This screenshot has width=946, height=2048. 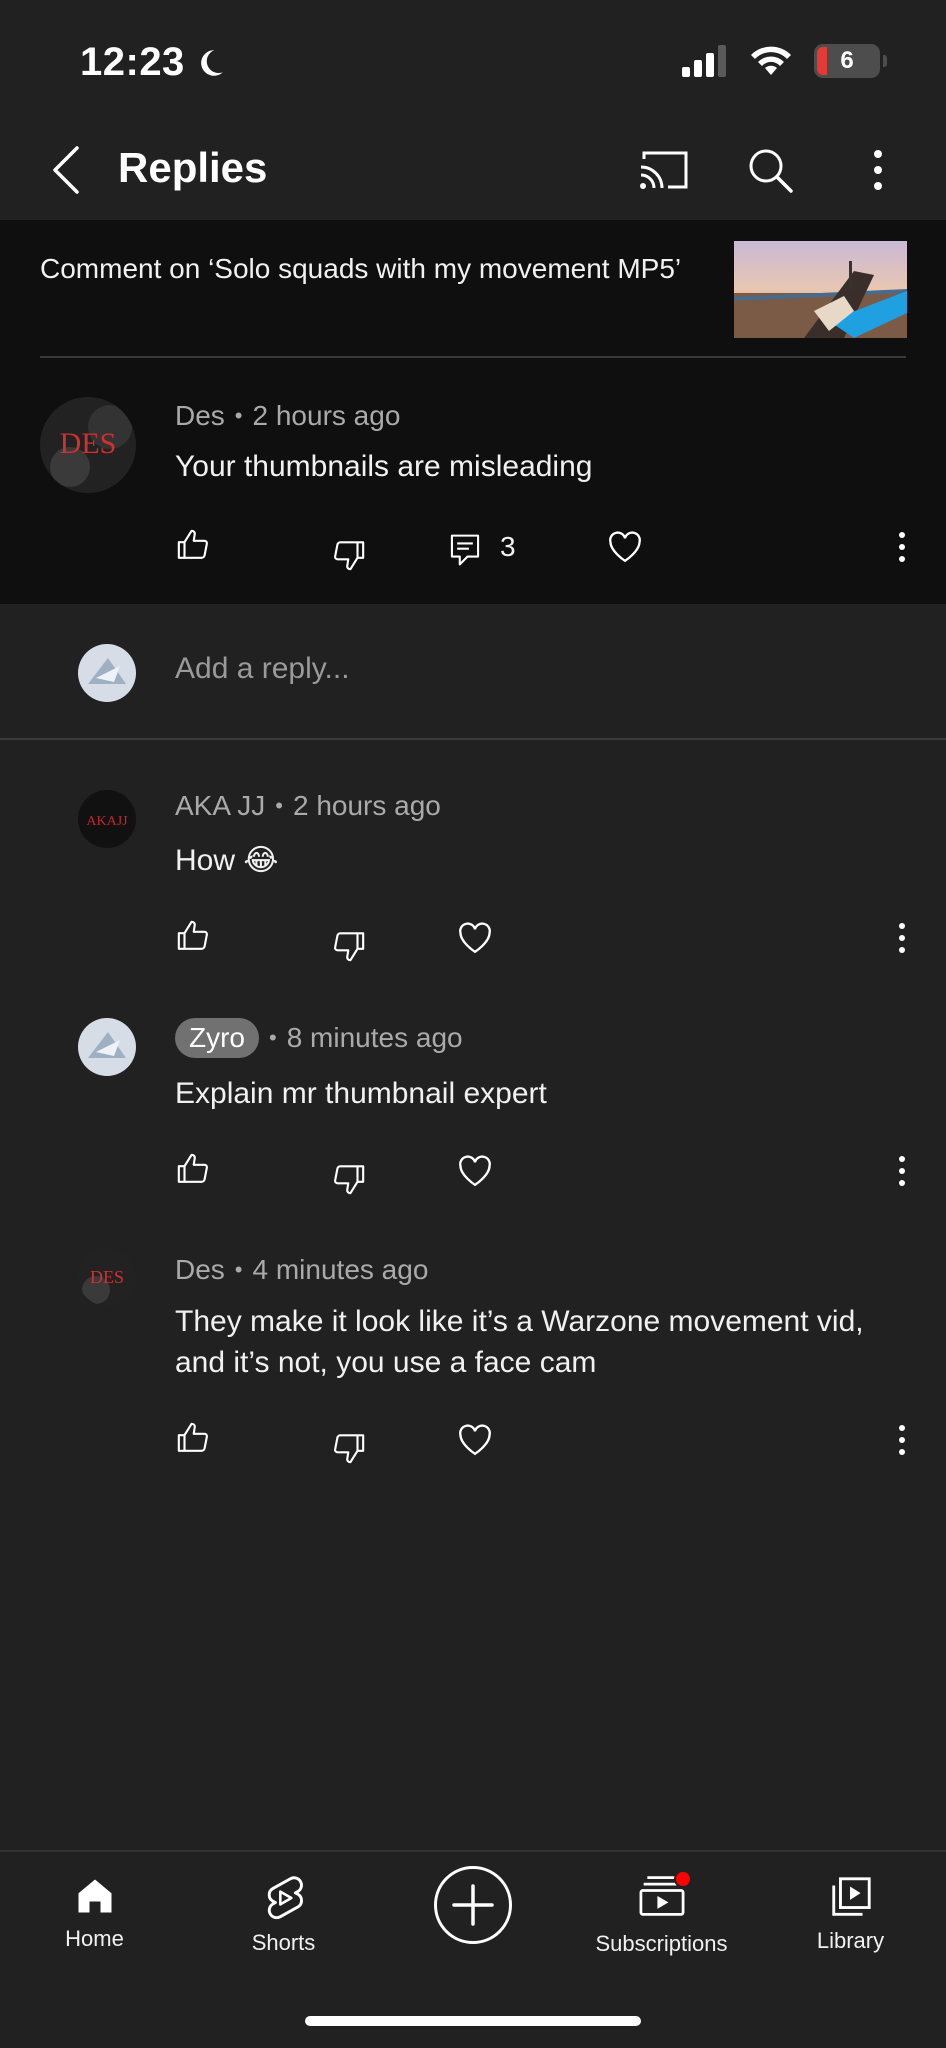 I want to click on nav-home: Home, so click(x=94, y=1922).